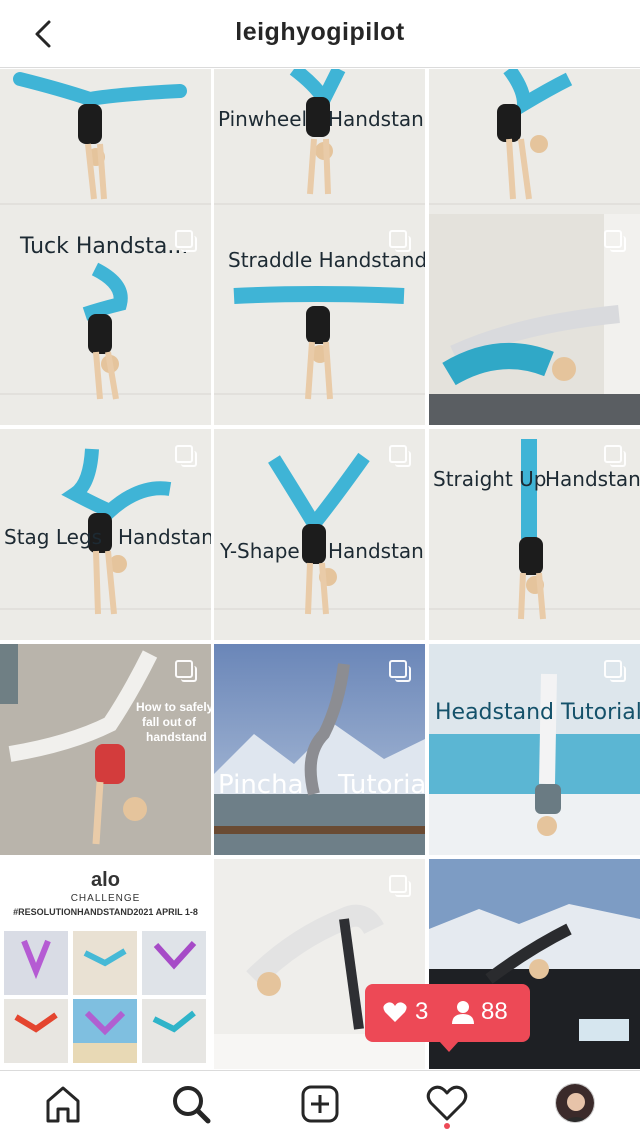  I want to click on tile-caption-left: Stag Legs, so click(53, 537).